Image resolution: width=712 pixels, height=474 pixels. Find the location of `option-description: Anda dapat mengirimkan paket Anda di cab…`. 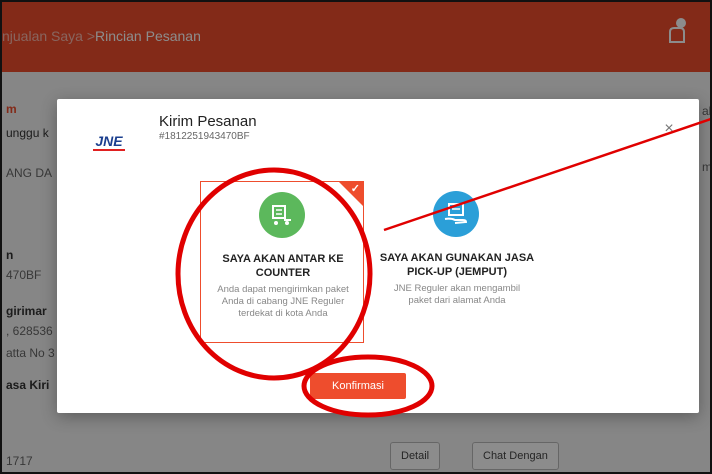

option-description: Anda dapat mengirimkan paket Anda di cab… is located at coordinates (283, 301).